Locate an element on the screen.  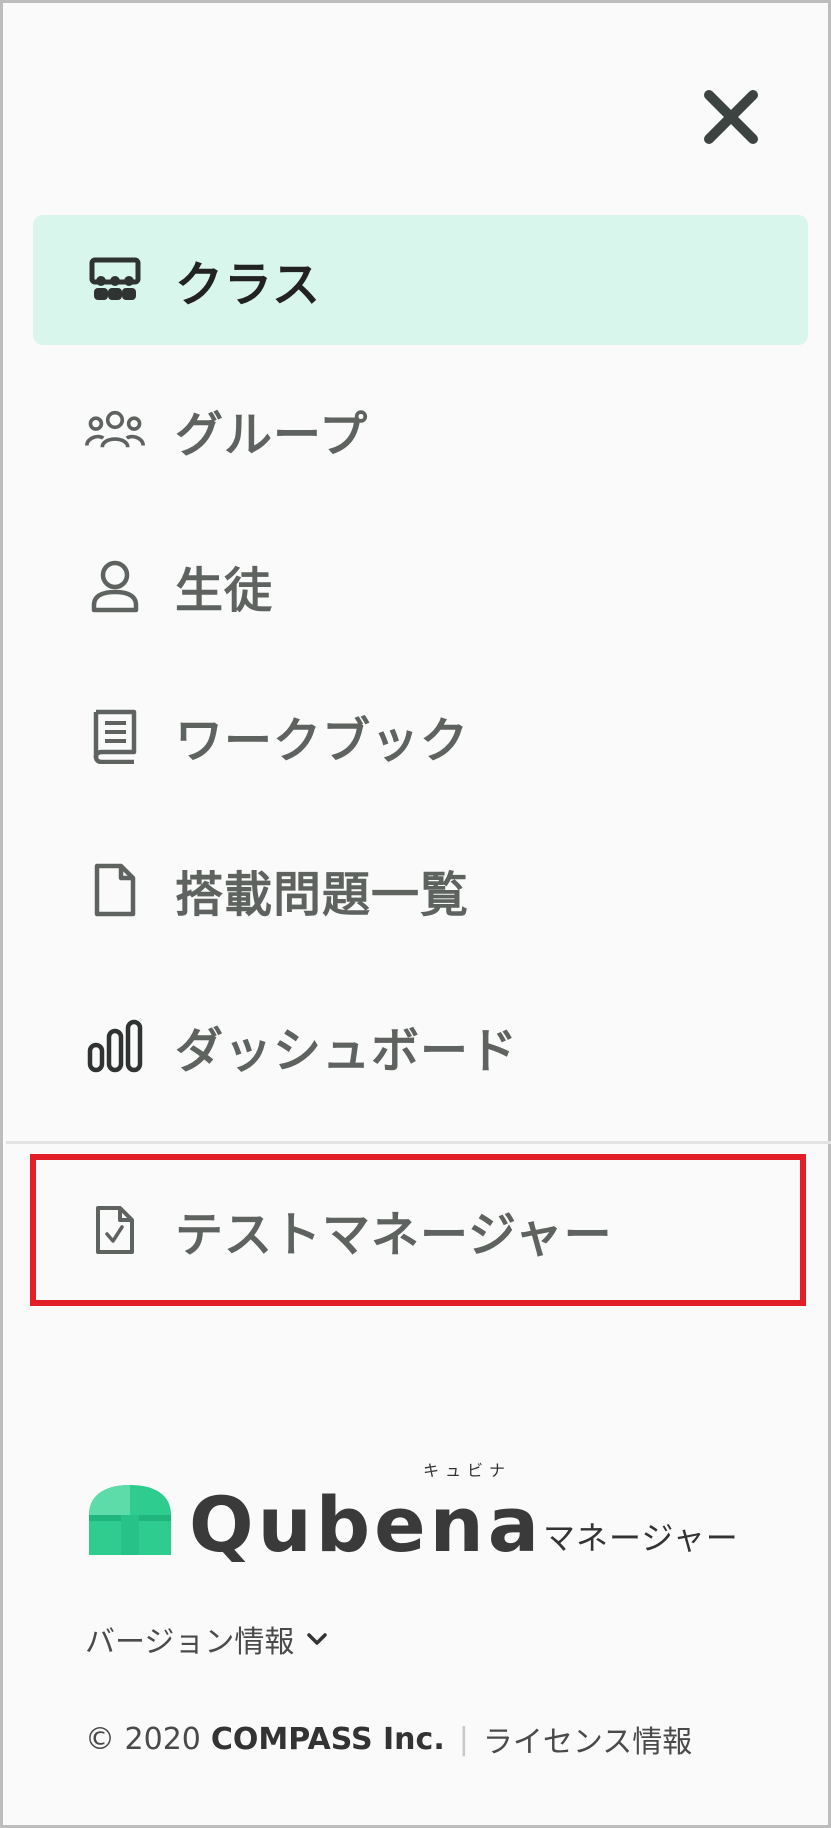
document-icon is located at coordinates (115, 890).